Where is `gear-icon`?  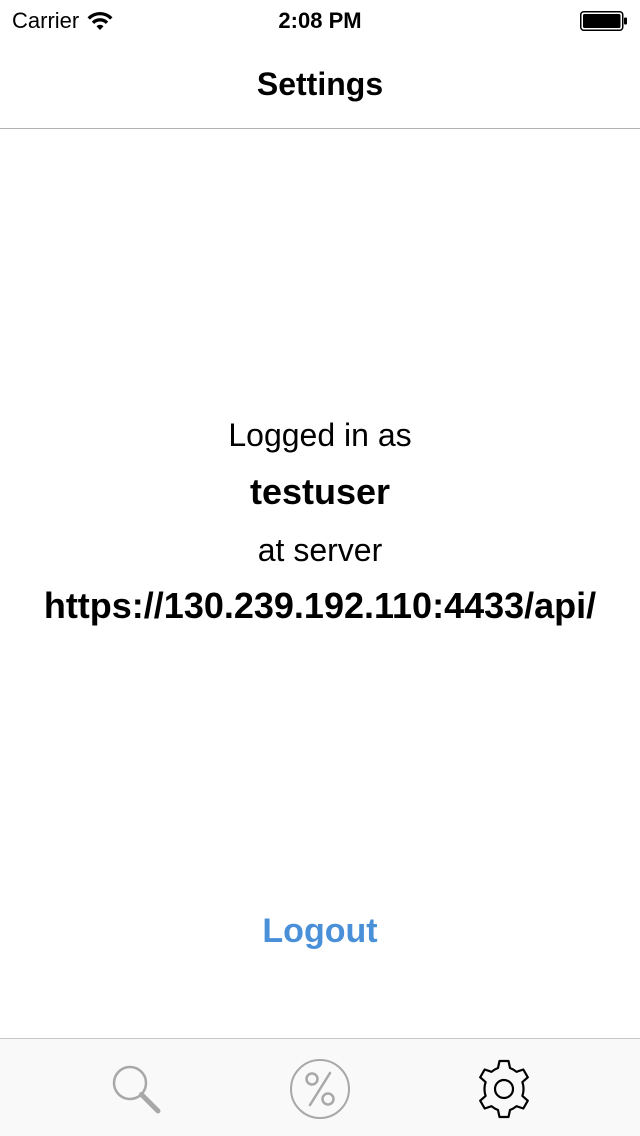 gear-icon is located at coordinates (504, 1089).